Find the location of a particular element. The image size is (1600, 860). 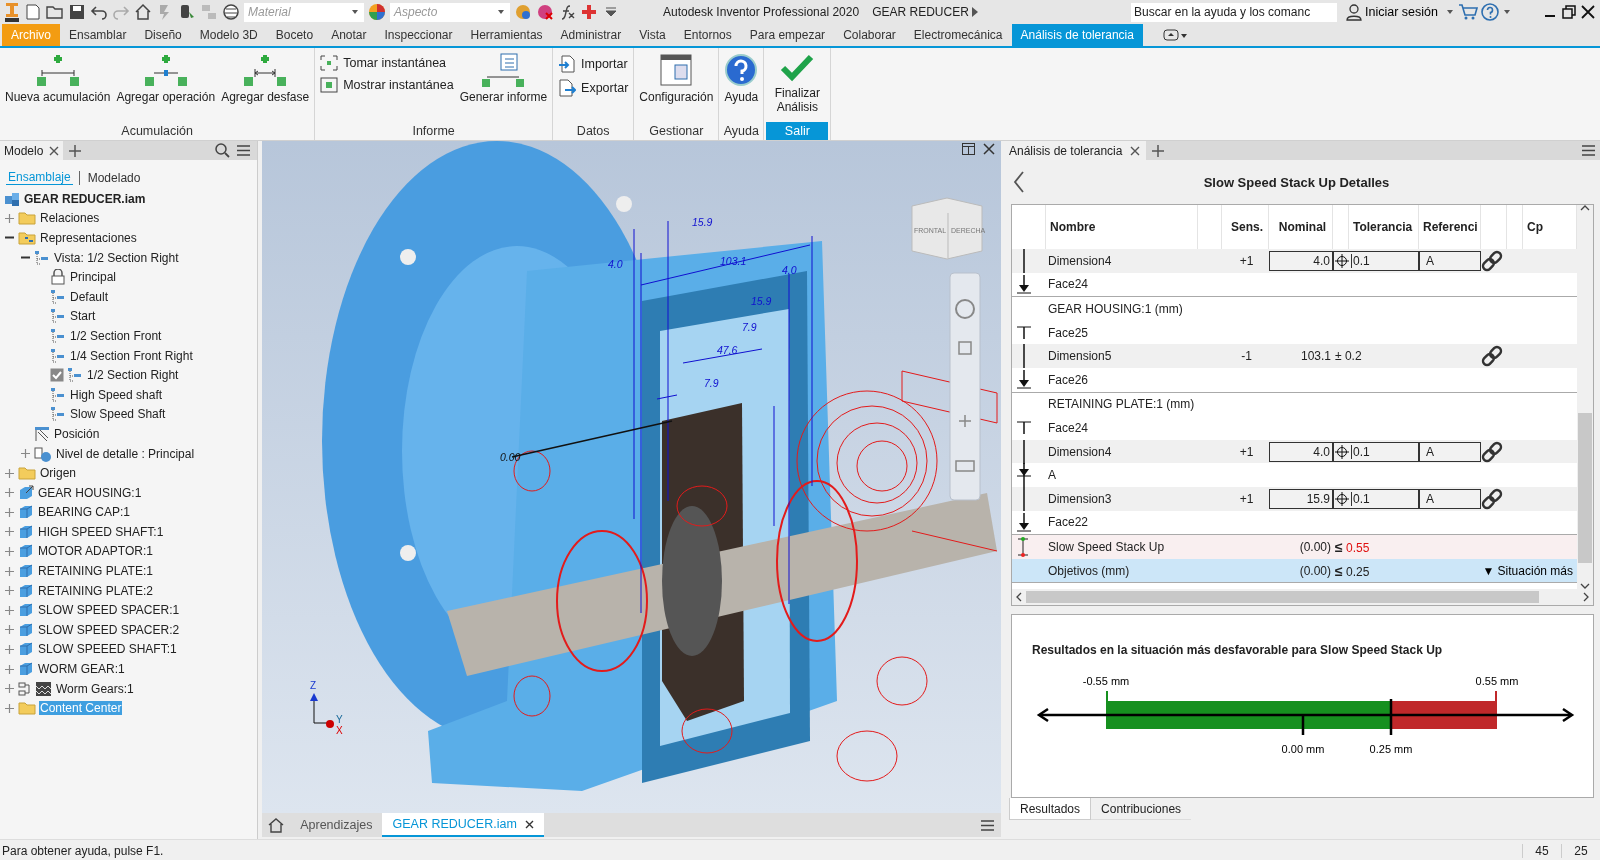

cart-icon is located at coordinates (1468, 12).